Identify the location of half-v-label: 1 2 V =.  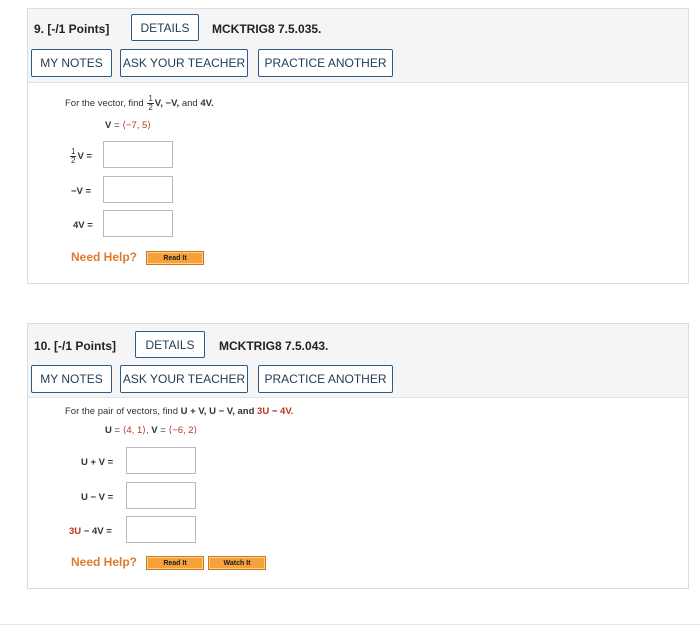
(80, 156).